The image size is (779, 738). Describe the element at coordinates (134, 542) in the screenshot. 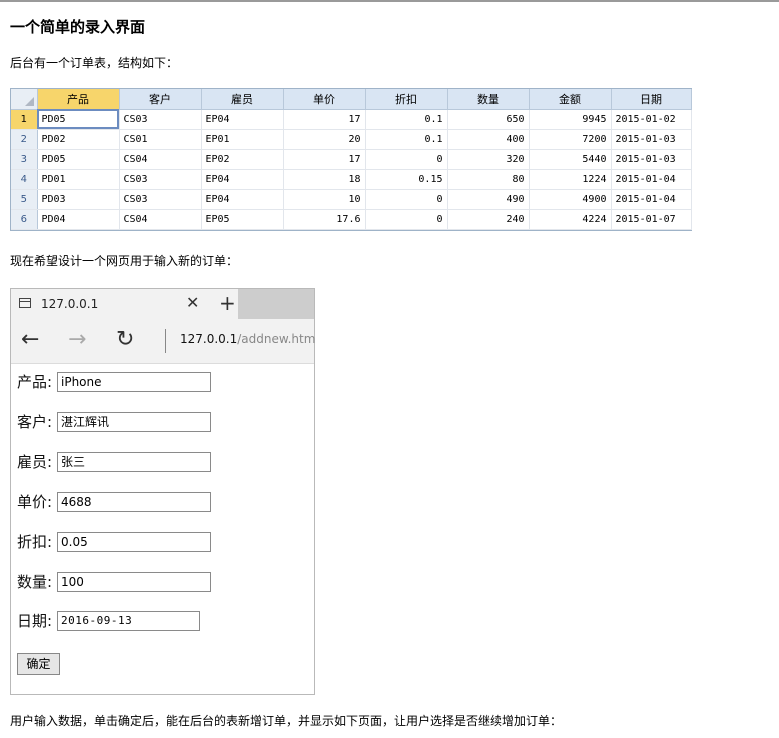

I see `discount-input: 0.05` at that location.